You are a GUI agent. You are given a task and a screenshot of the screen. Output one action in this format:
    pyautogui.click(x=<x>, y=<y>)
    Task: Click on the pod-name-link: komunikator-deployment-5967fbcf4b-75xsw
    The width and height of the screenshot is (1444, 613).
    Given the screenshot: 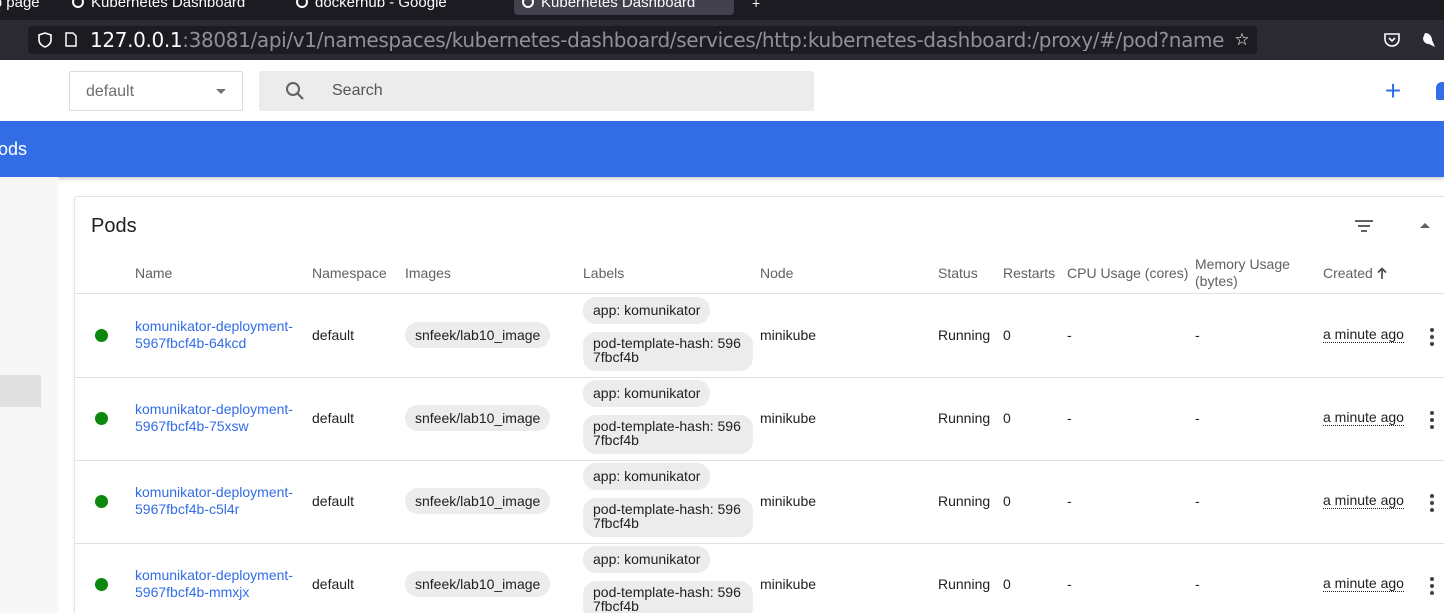 What is the action you would take?
    pyautogui.click(x=220, y=418)
    